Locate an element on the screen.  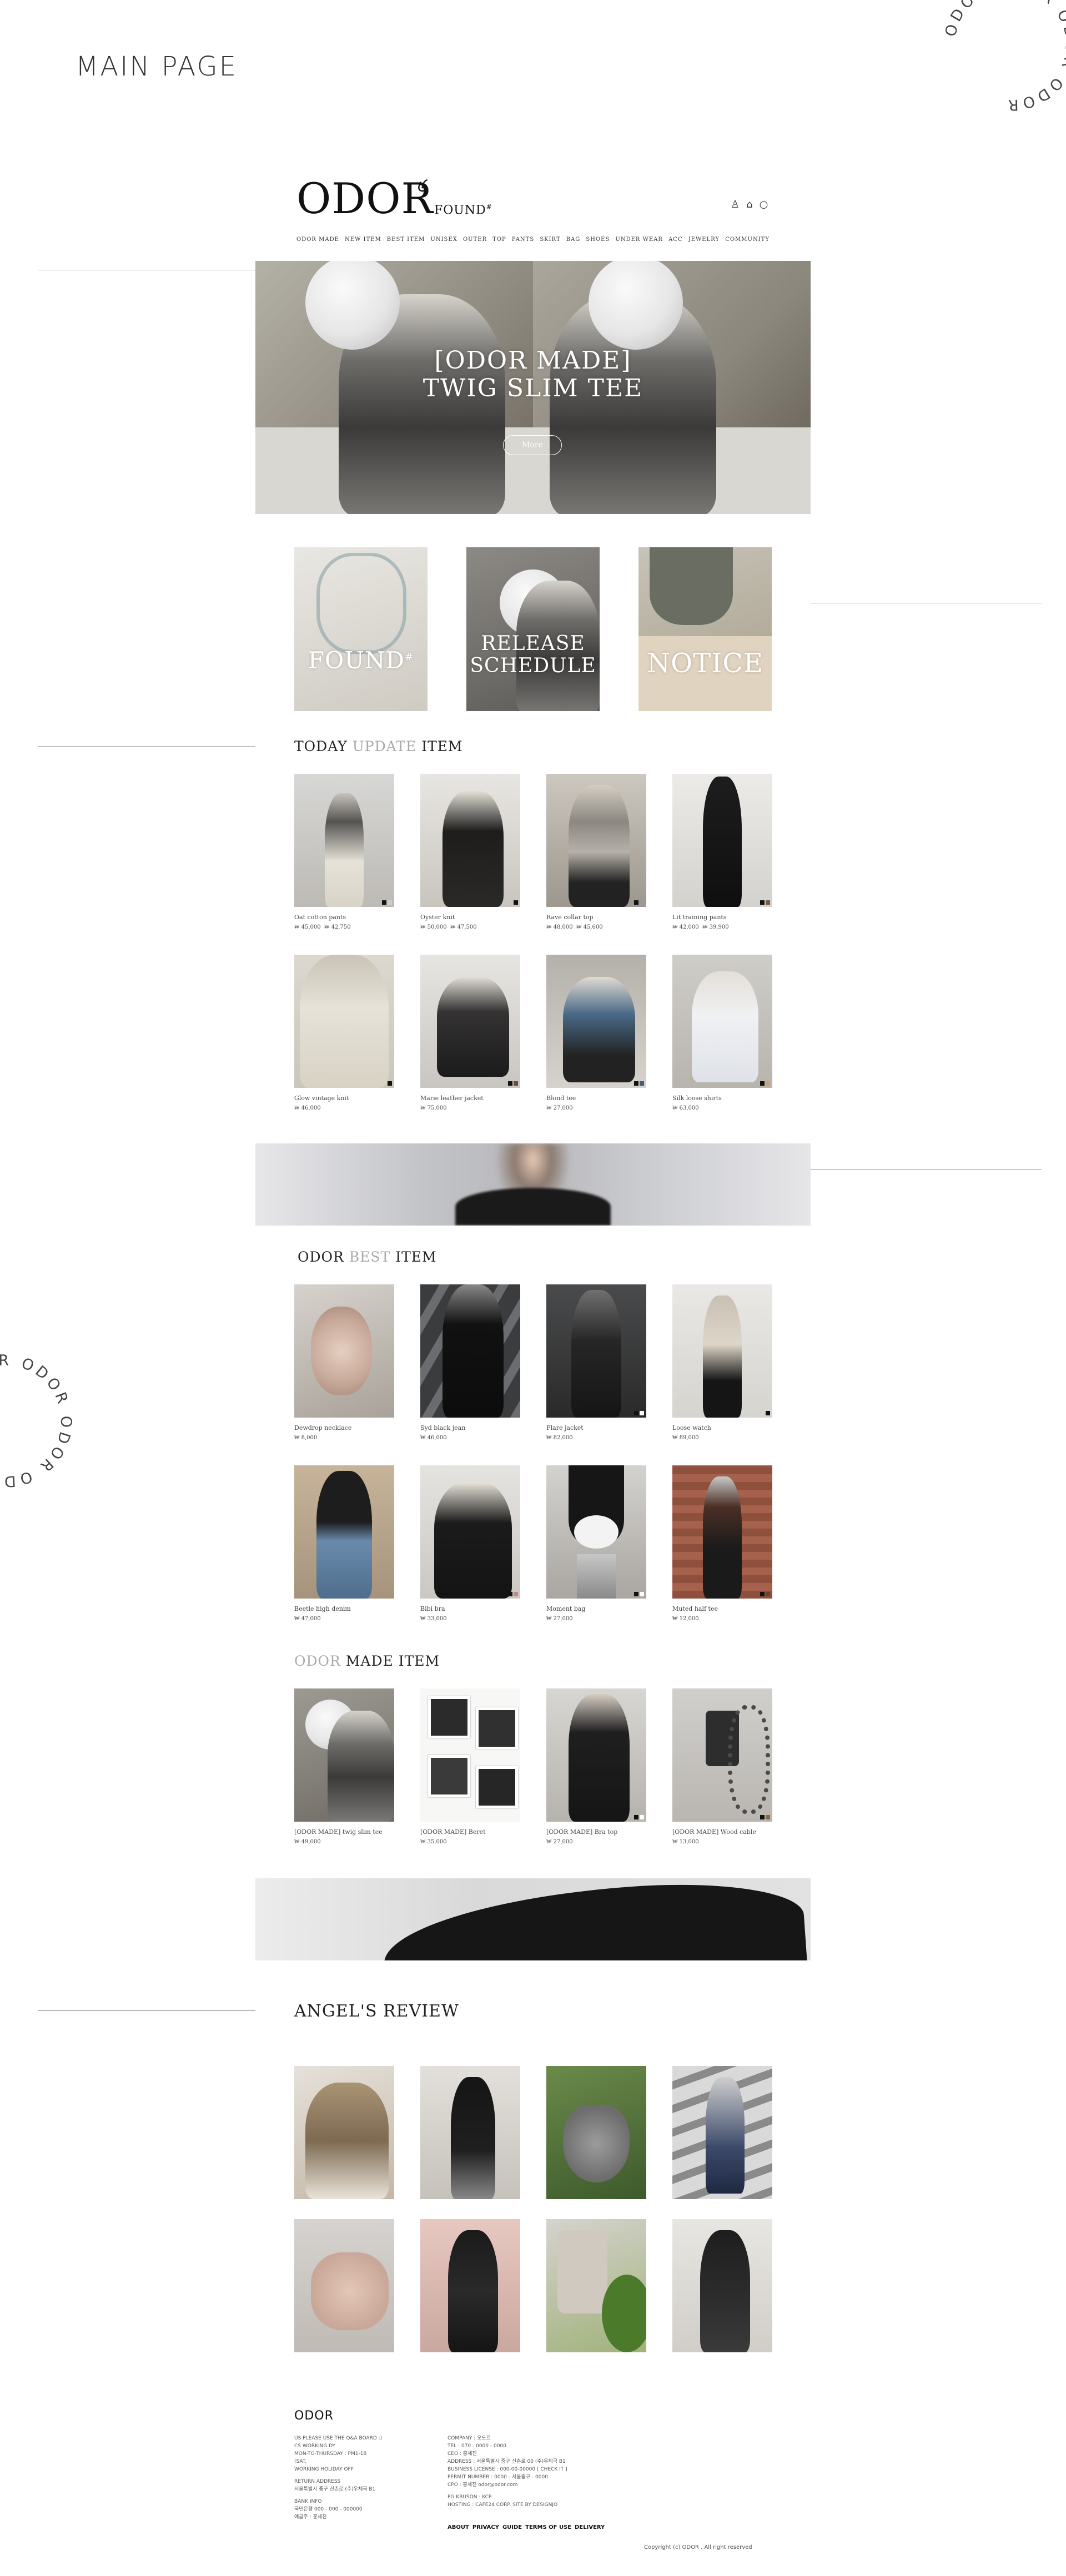
nav-item-acc: ACC is located at coordinates (675, 239).